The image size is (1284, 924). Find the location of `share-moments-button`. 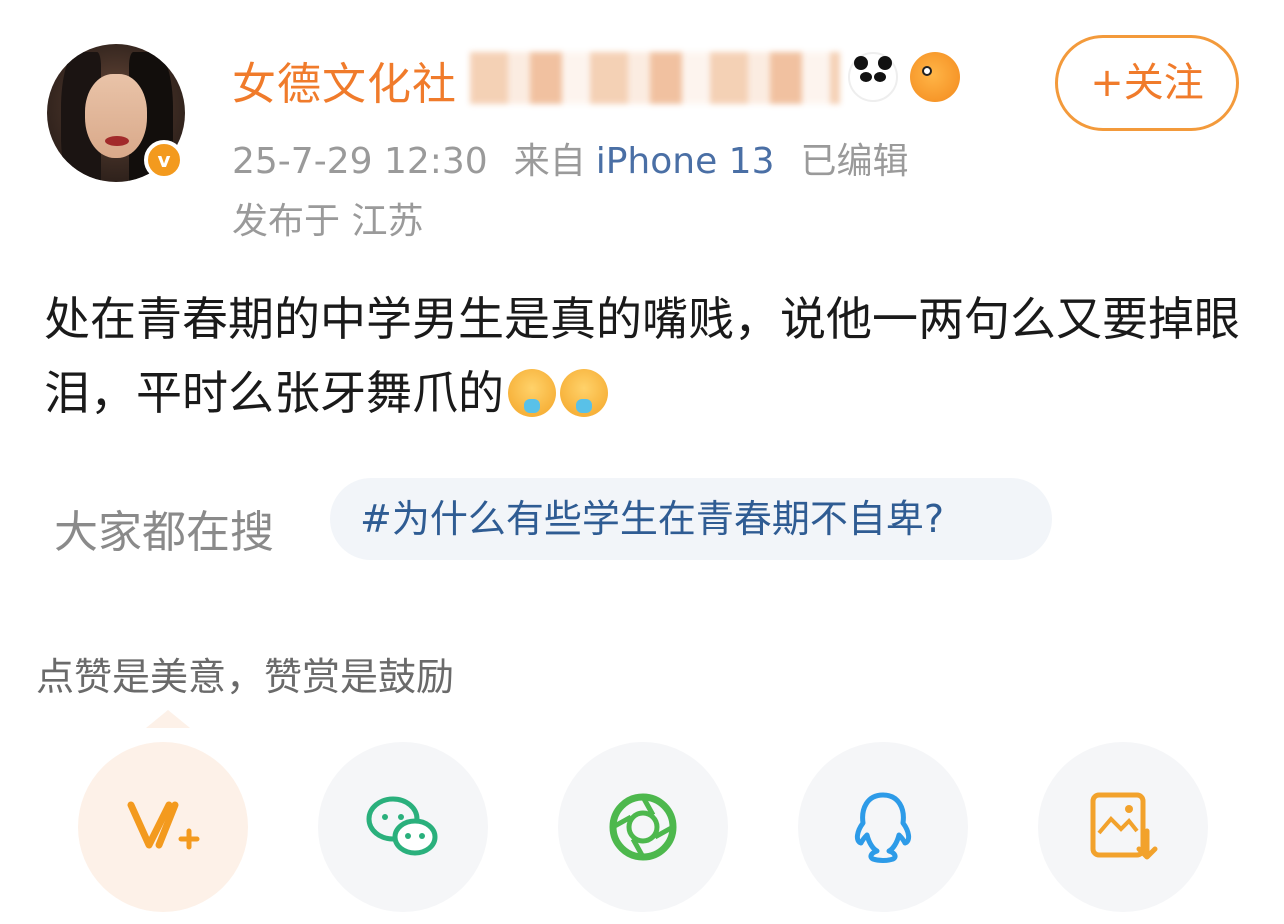

share-moments-button is located at coordinates (643, 827).